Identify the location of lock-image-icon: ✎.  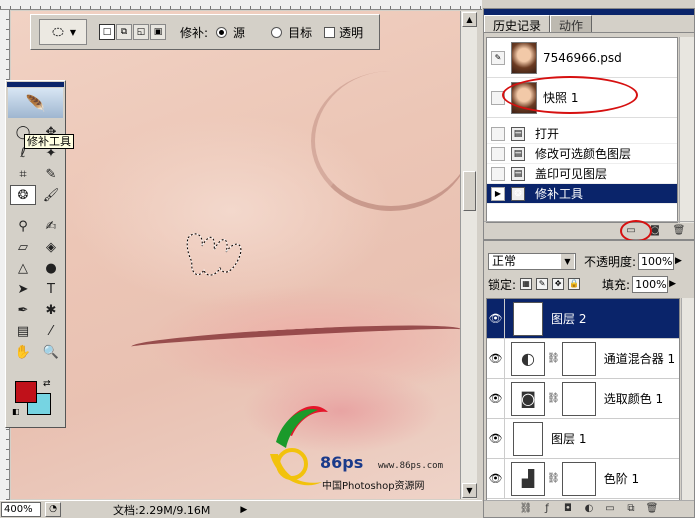
(542, 284).